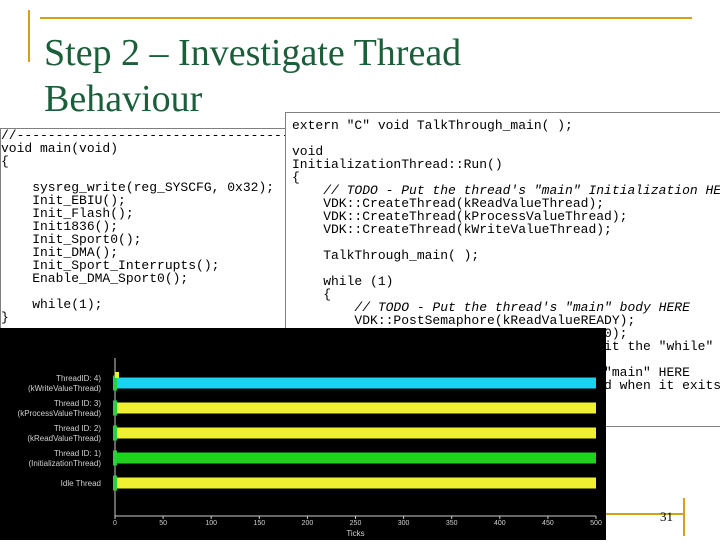 The height and width of the screenshot is (545, 720). What do you see at coordinates (52, 304) in the screenshot?
I see `code-line: while(1);` at bounding box center [52, 304].